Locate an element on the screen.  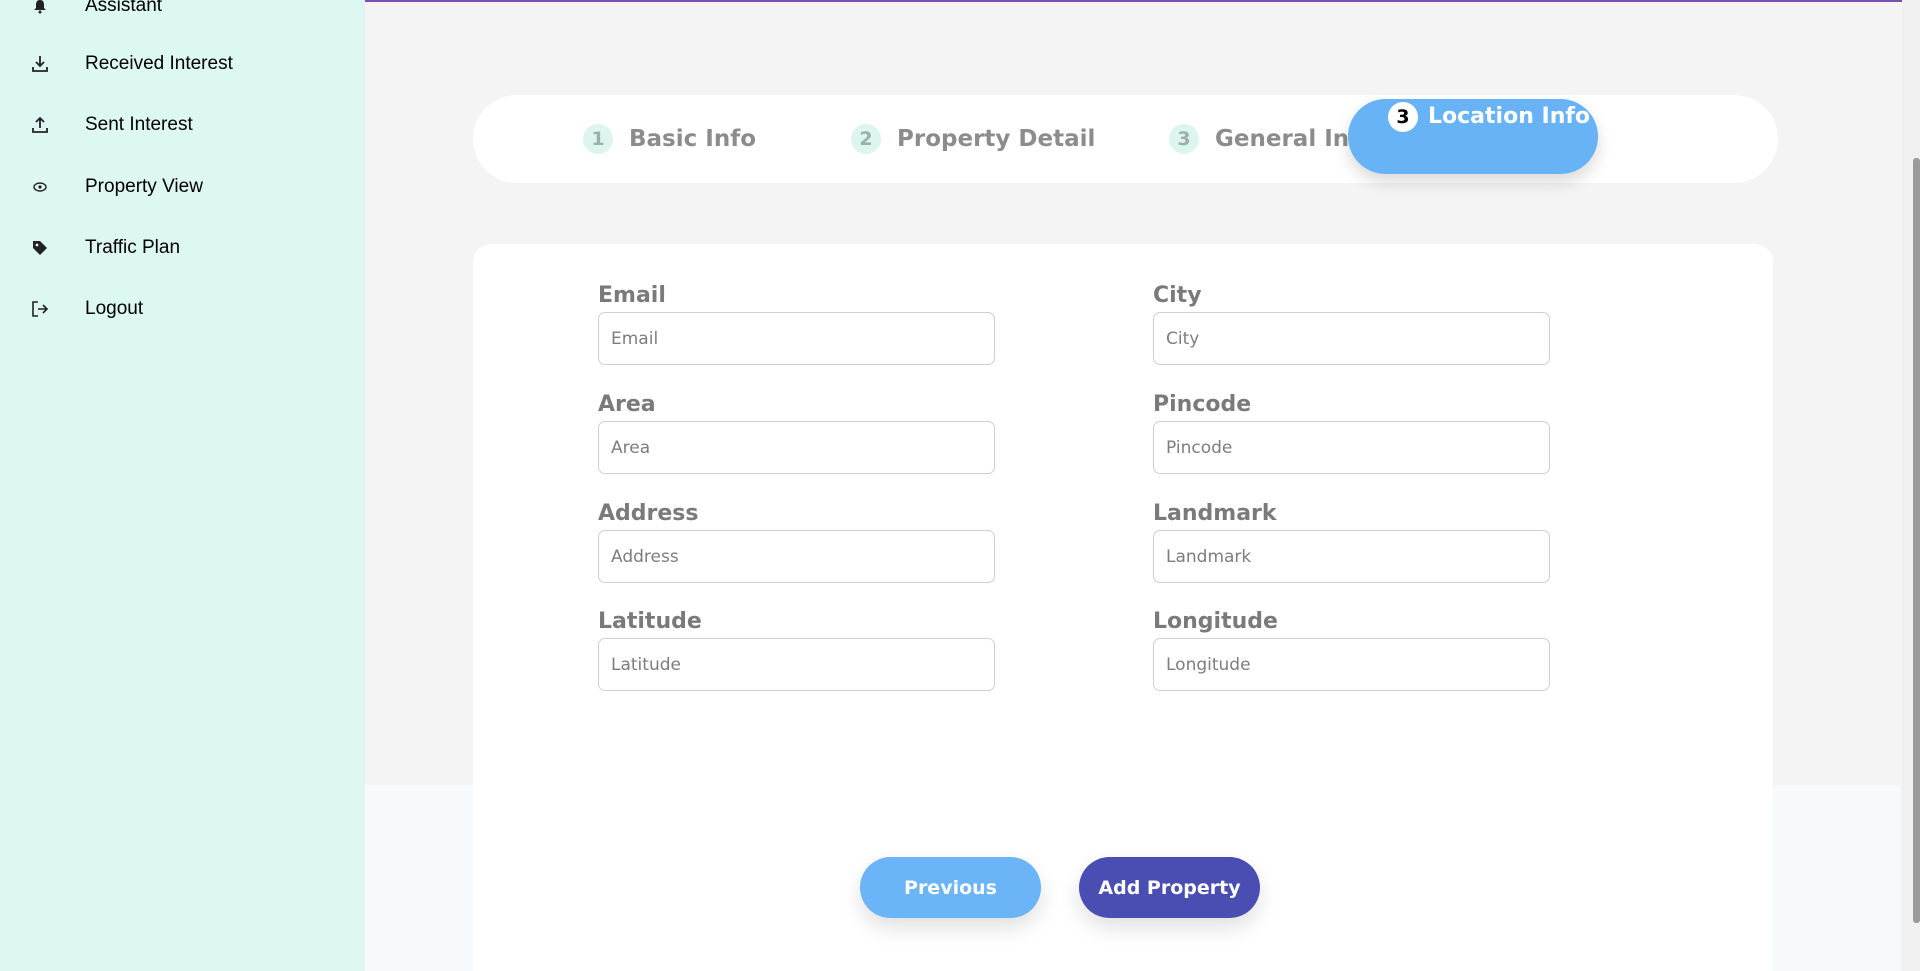
email-field-group: Email is located at coordinates (796, 323).